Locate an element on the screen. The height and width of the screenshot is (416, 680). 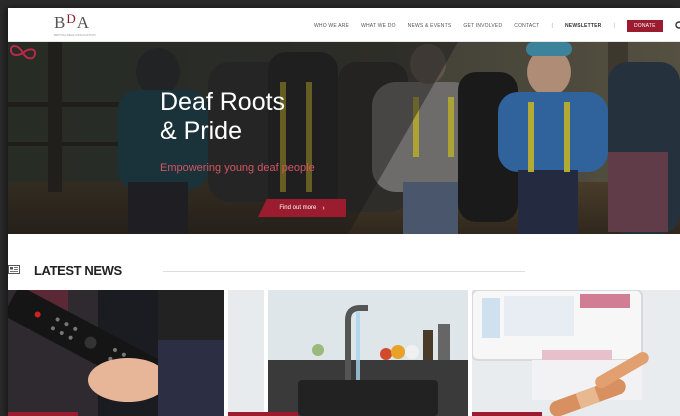
bda-logo: BDA BRITISH DEAF ASSOCIATION is located at coordinates (76, 25).